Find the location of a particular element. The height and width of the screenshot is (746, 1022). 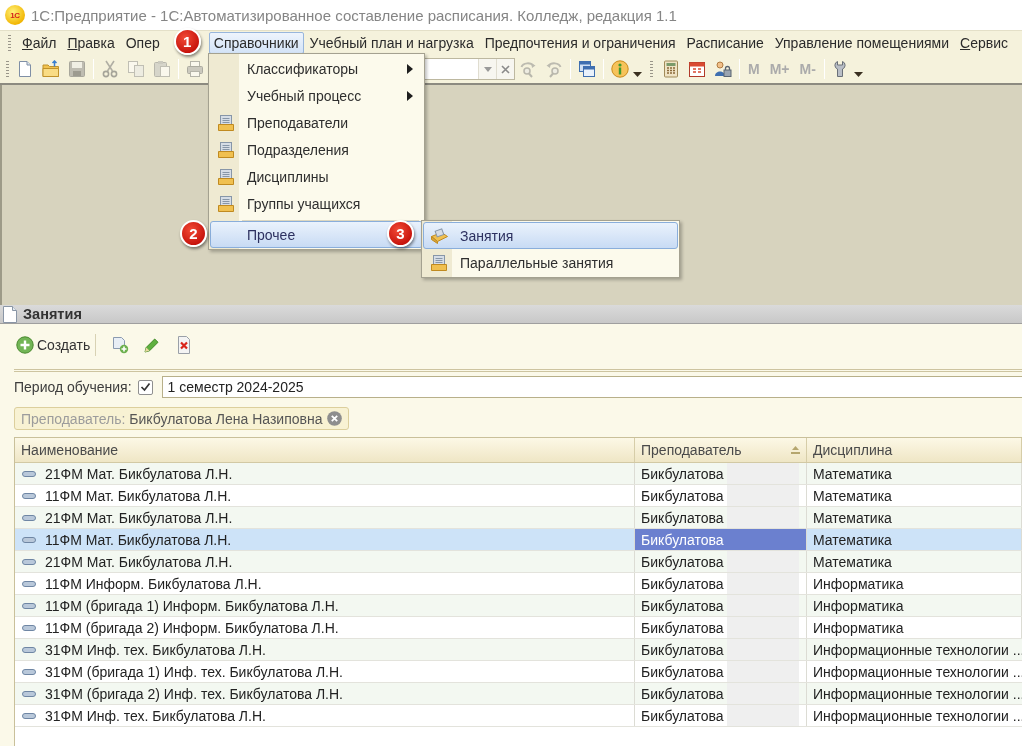

create-button: Создать is located at coordinates (53, 344).